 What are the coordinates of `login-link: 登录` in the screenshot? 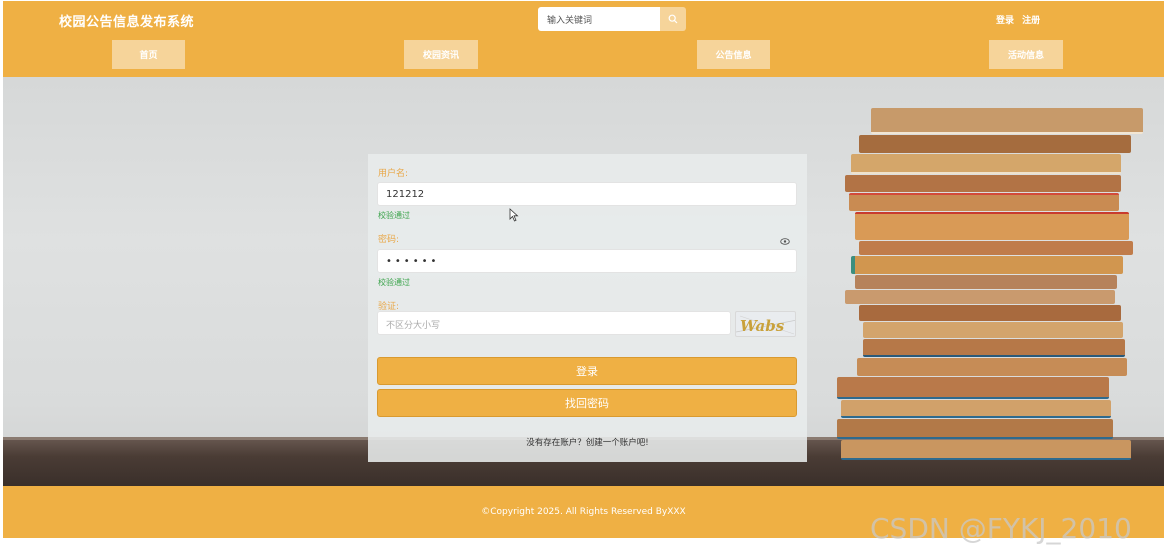 It's located at (1005, 21).